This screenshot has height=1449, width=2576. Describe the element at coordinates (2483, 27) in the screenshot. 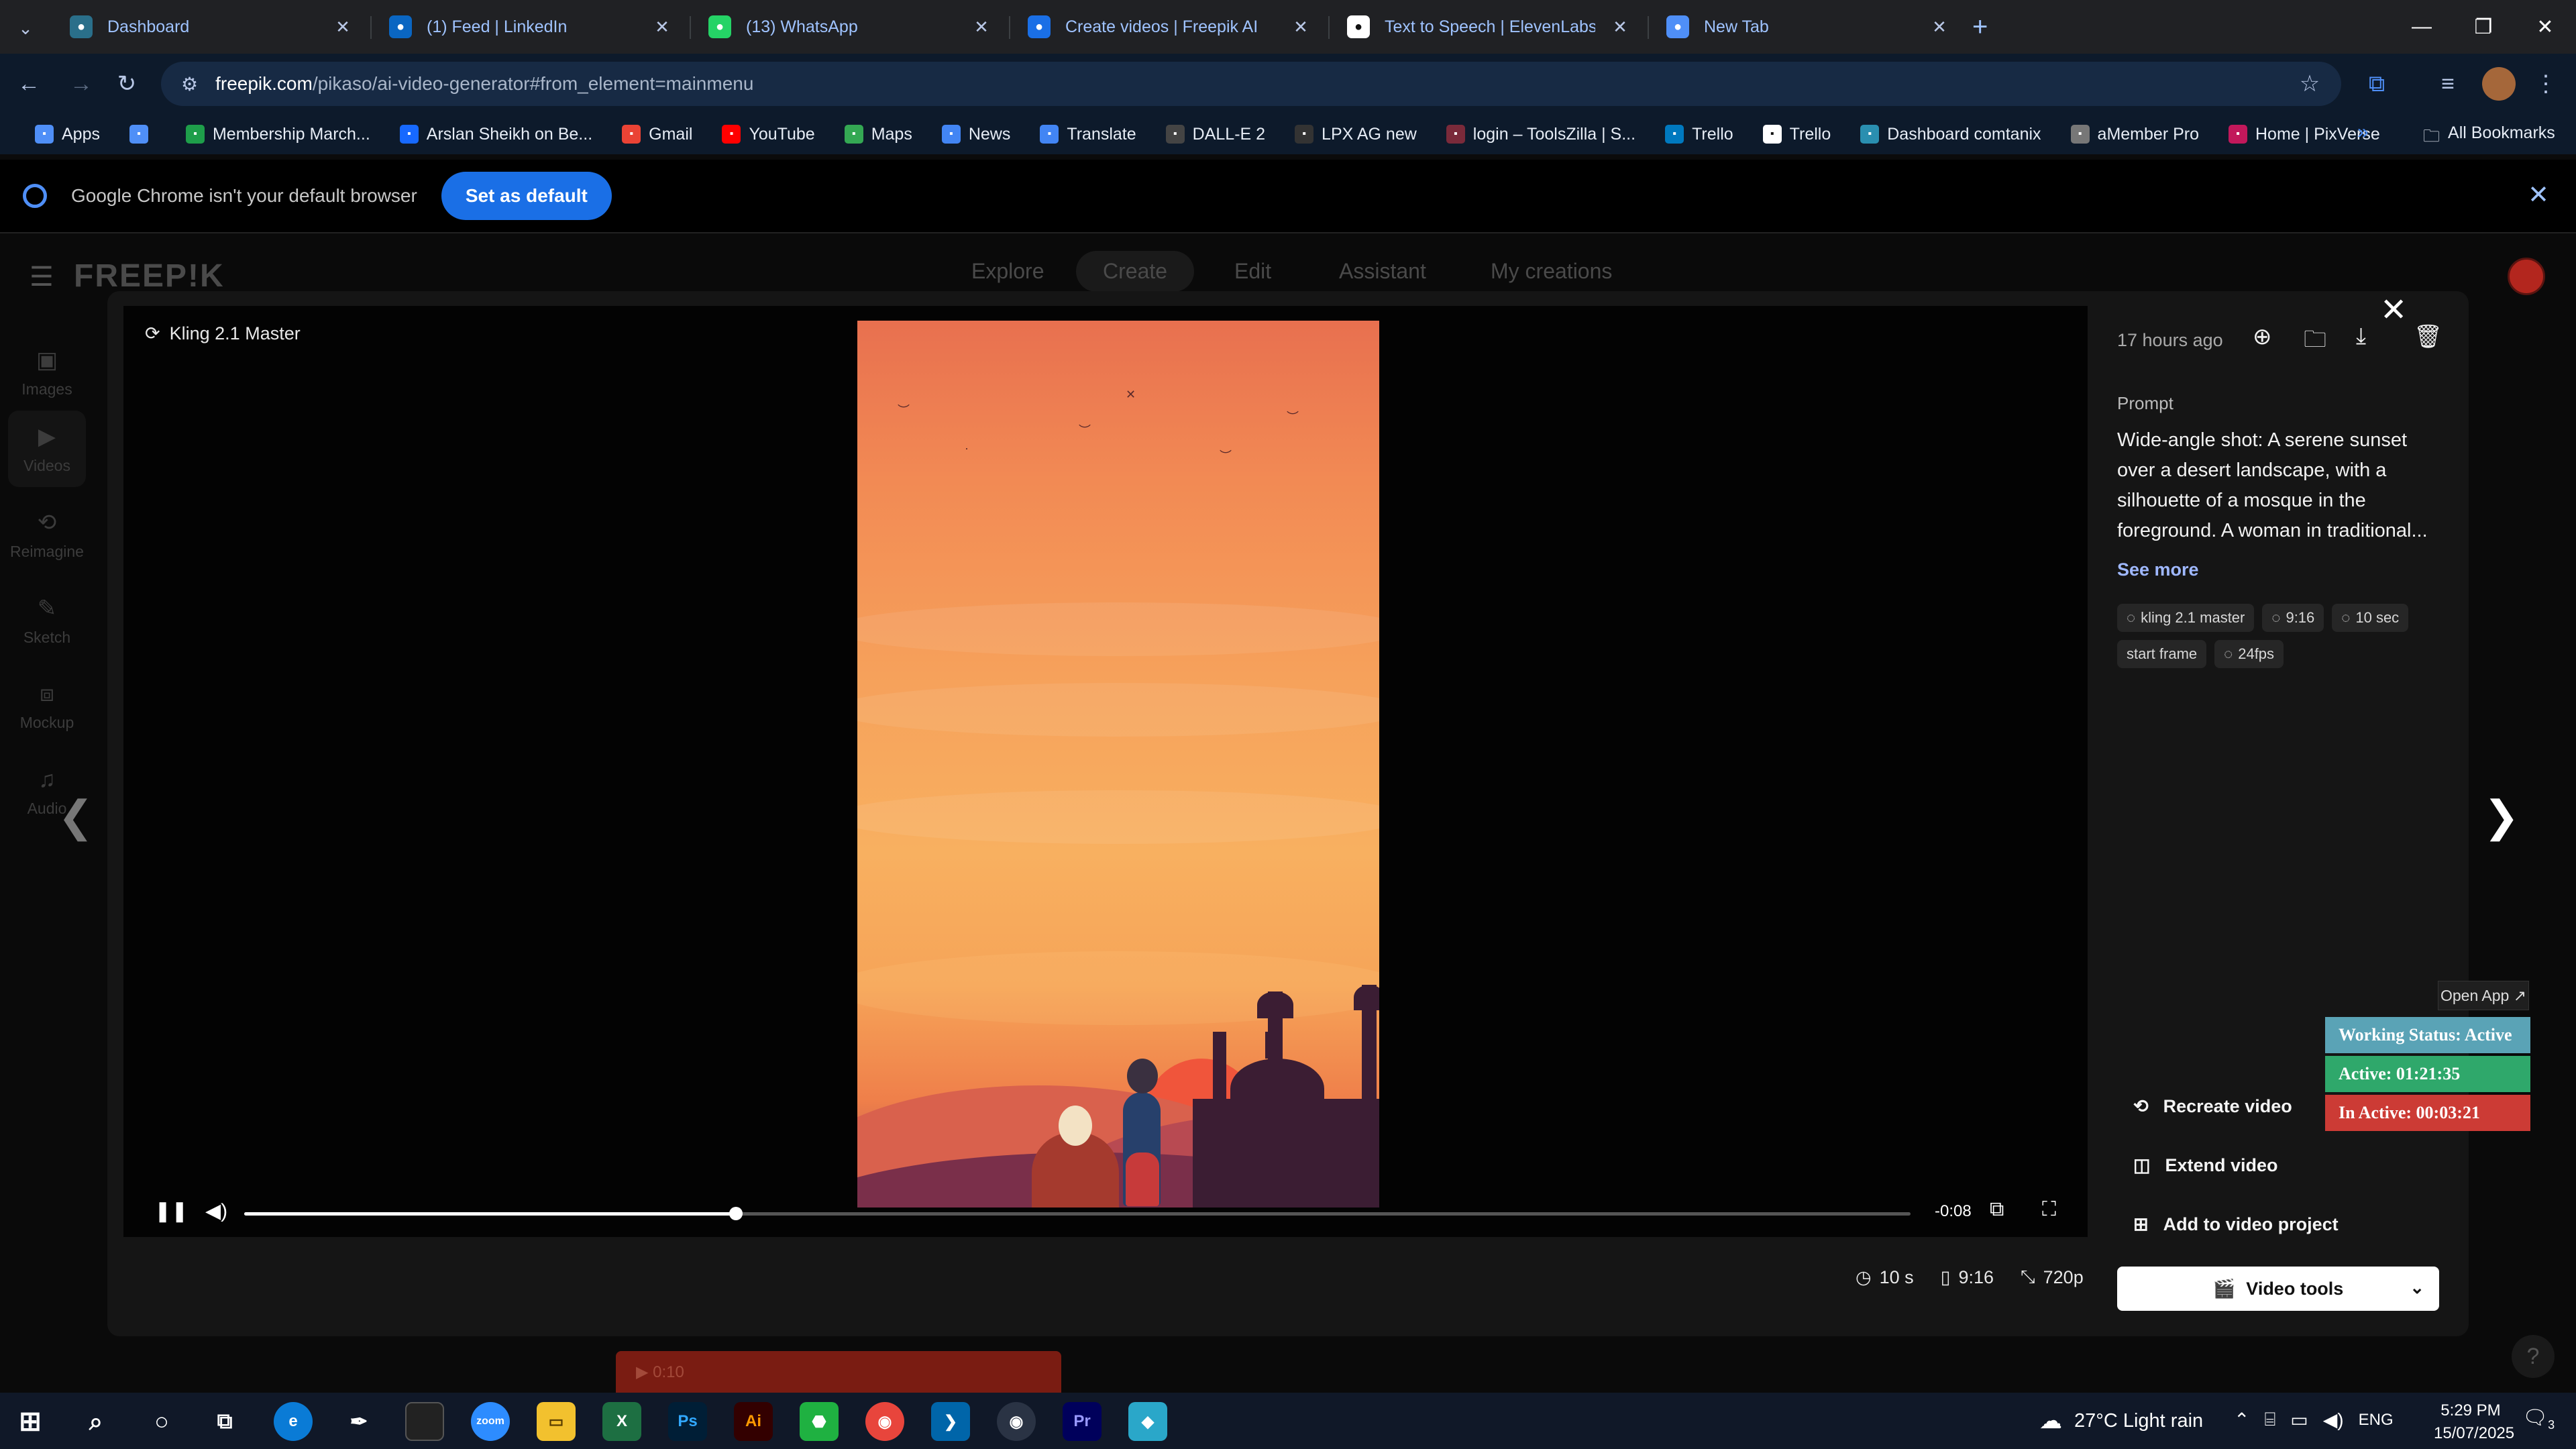

I see `restore-button: ❐` at that location.